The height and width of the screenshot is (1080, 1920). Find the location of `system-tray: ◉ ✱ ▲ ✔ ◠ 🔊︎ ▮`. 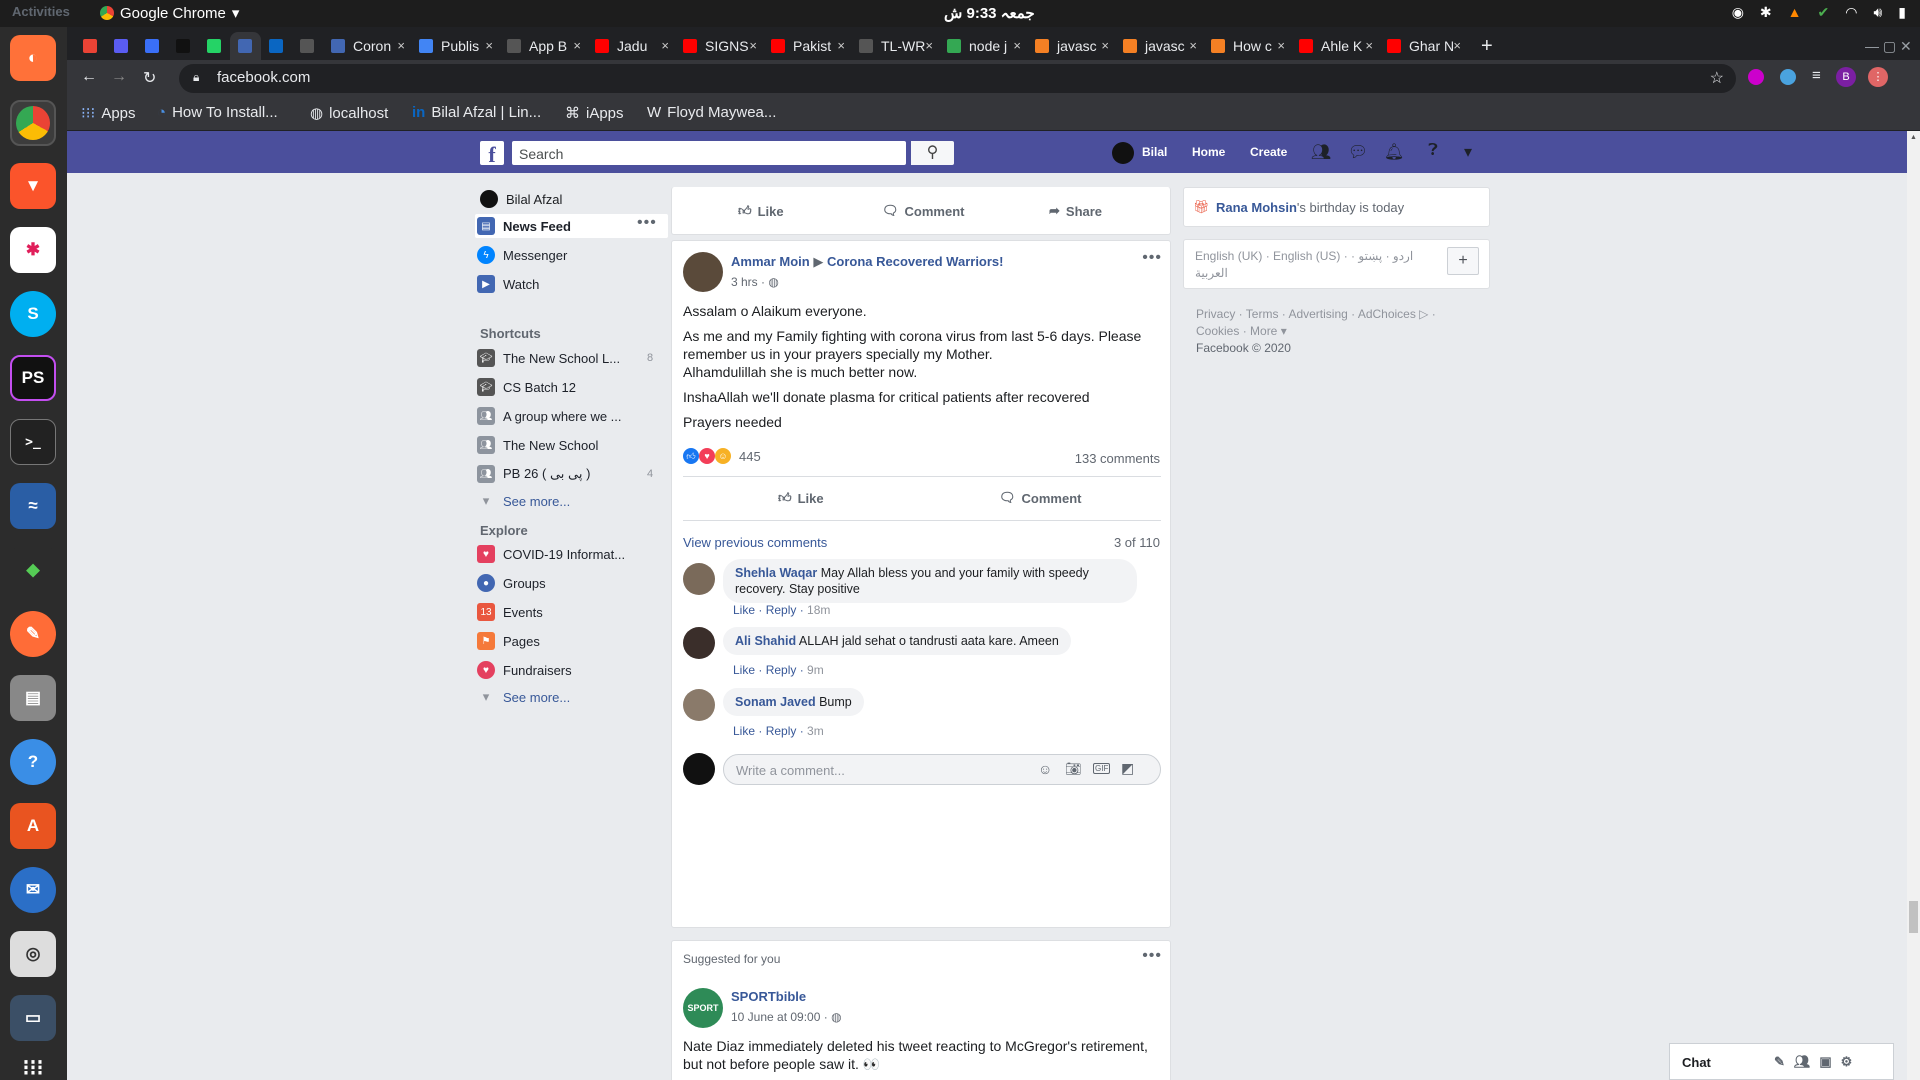

system-tray: ◉ ✱ ▲ ✔ ◠ 🔊︎ ▮ is located at coordinates (1819, 12).